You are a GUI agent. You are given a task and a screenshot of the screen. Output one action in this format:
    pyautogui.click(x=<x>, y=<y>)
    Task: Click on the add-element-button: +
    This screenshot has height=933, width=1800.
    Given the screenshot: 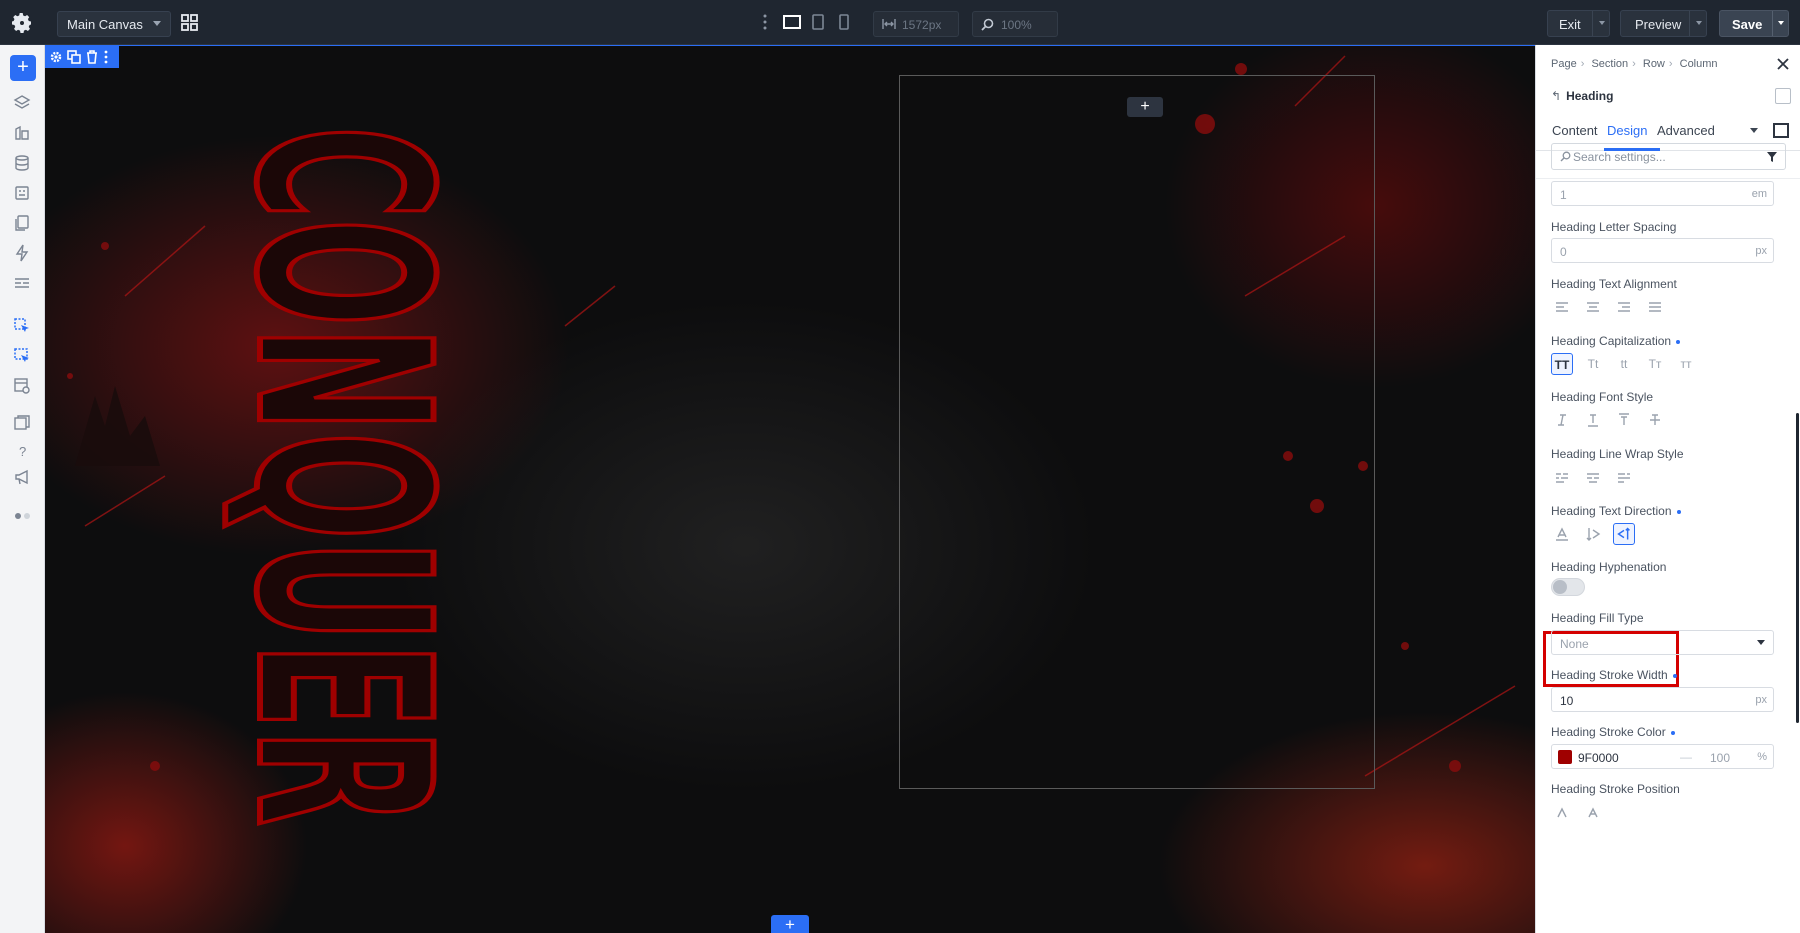 What is the action you would take?
    pyautogui.click(x=23, y=68)
    